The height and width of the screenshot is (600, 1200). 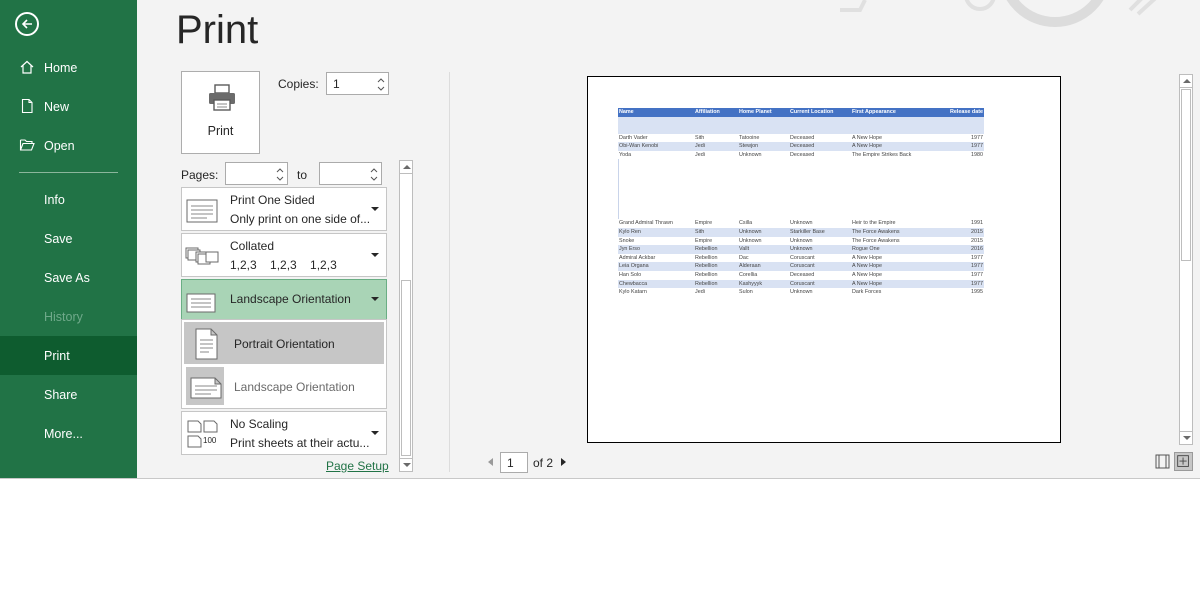 I want to click on pane-divider, so click(x=449, y=272).